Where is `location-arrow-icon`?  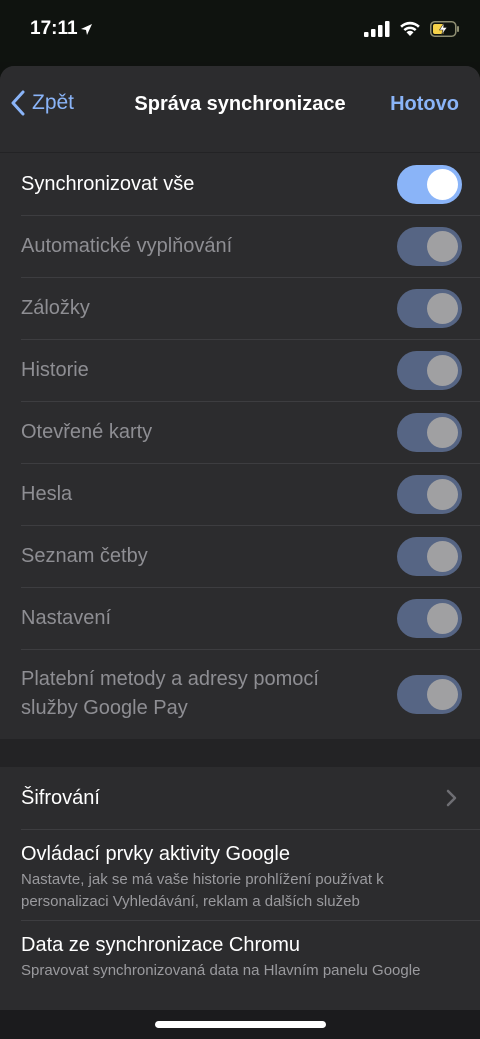
location-arrow-icon is located at coordinates (86, 29).